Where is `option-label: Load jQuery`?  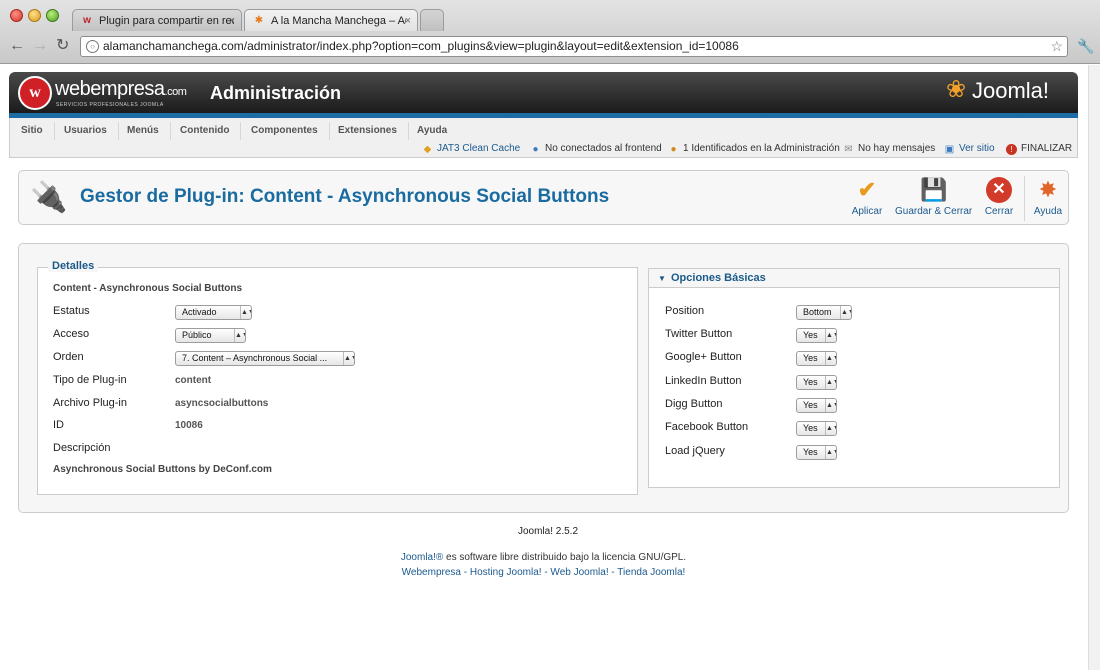 option-label: Load jQuery is located at coordinates (695, 451).